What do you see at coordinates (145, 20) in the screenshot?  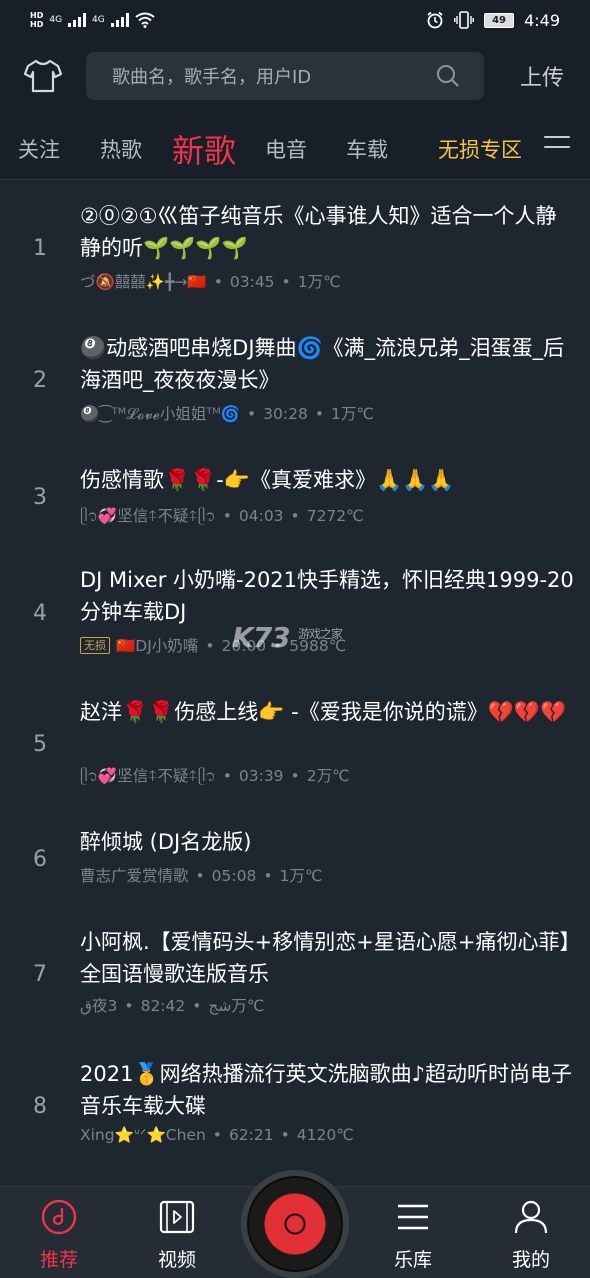 I see `wifi-icon` at bounding box center [145, 20].